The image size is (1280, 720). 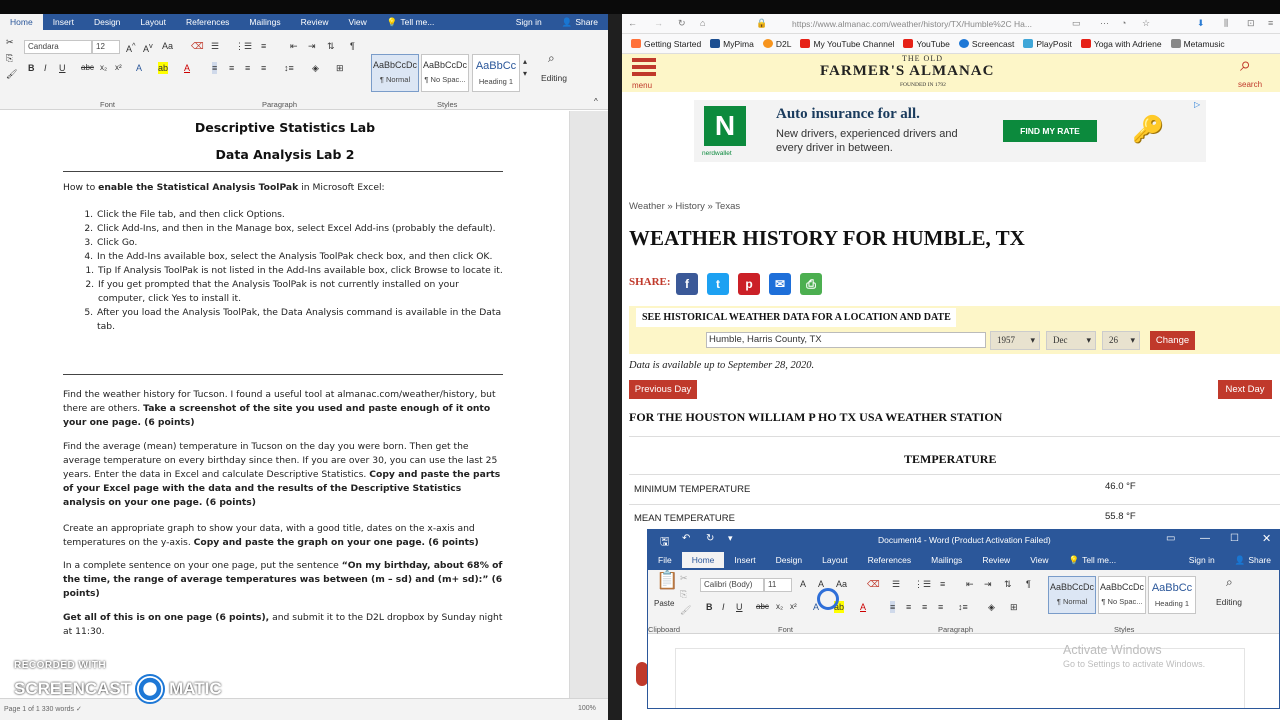 I want to click on grow-font-icon: A, so click(x=803, y=584).